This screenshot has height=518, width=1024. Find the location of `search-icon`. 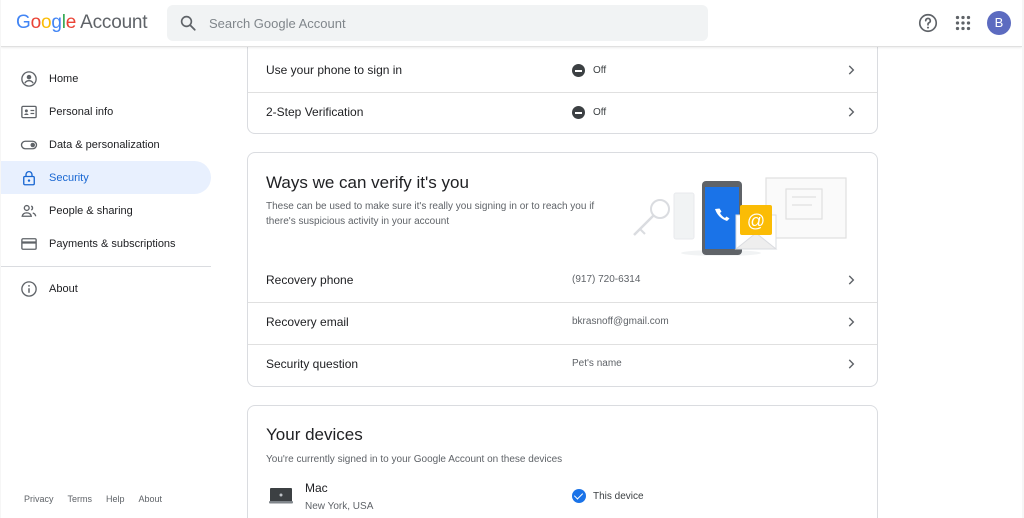

search-icon is located at coordinates (188, 23).